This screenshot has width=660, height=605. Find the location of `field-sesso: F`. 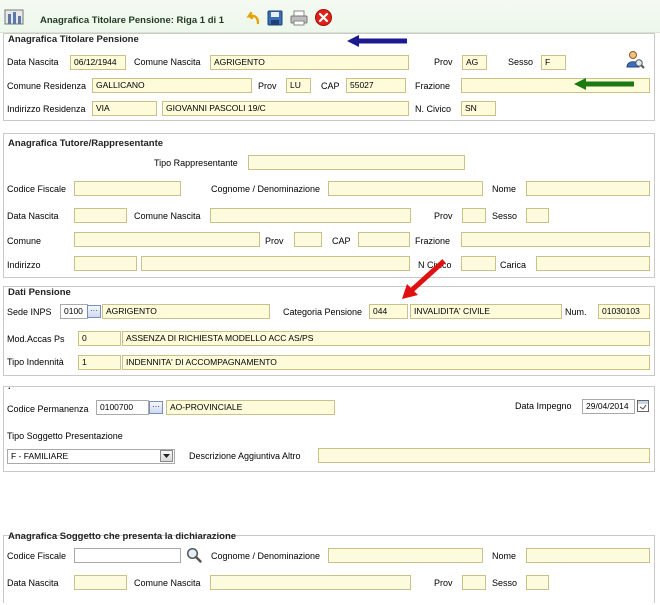

field-sesso: F is located at coordinates (553, 62).